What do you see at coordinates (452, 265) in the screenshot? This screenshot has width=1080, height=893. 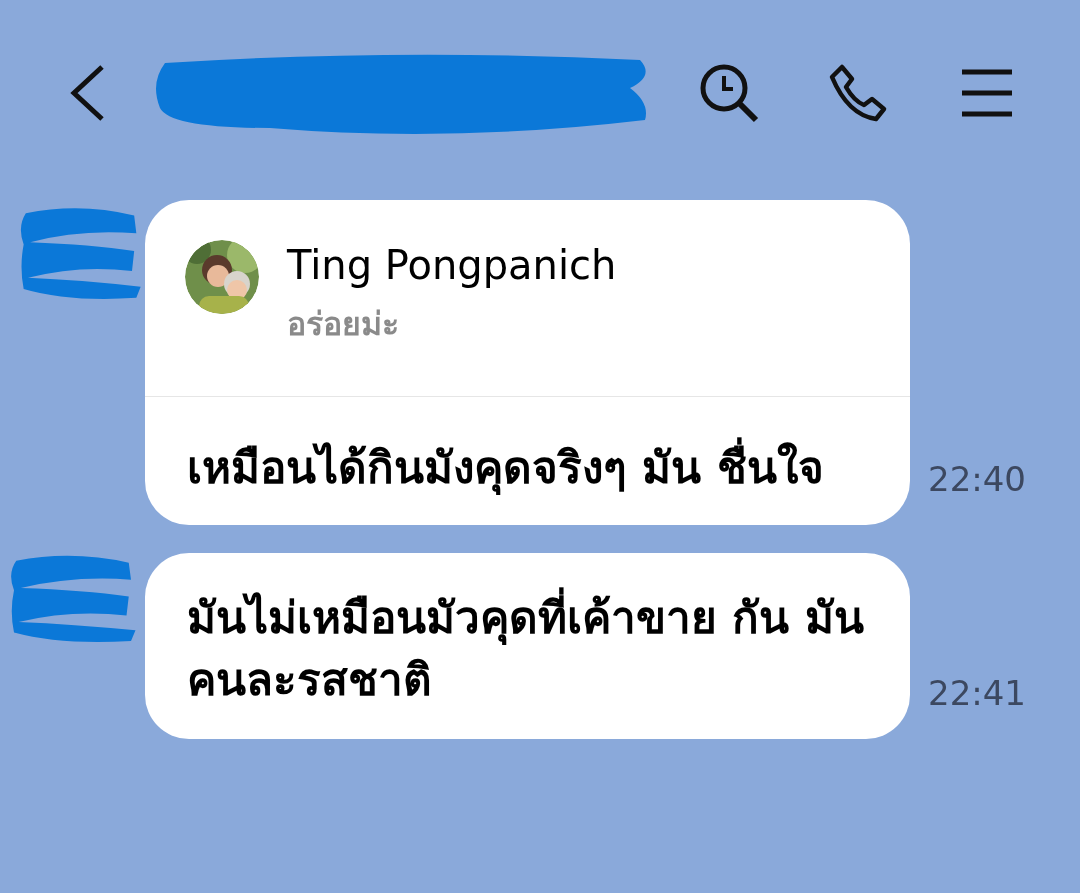 I see `quoted-sender: Ting Pongpanich` at bounding box center [452, 265].